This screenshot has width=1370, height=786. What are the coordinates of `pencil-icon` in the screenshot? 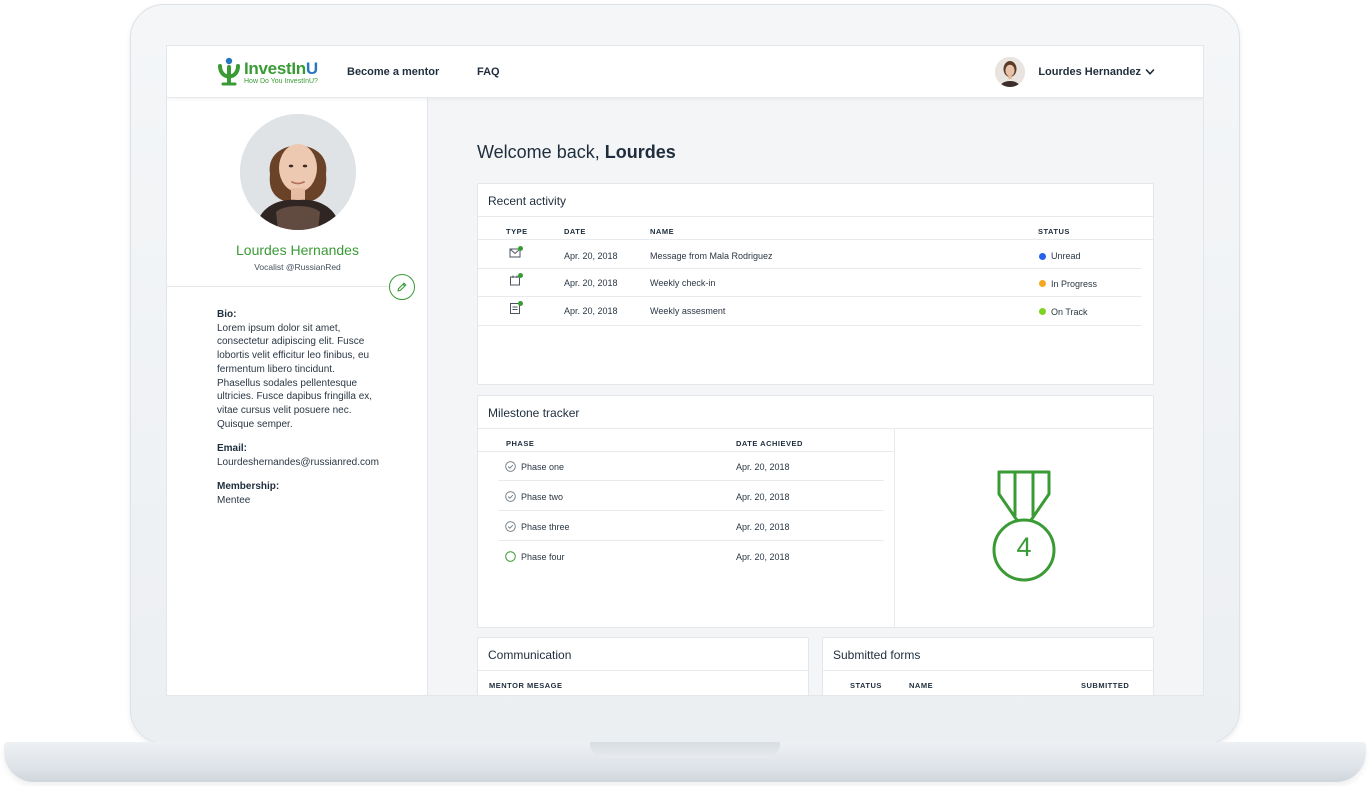 It's located at (402, 287).